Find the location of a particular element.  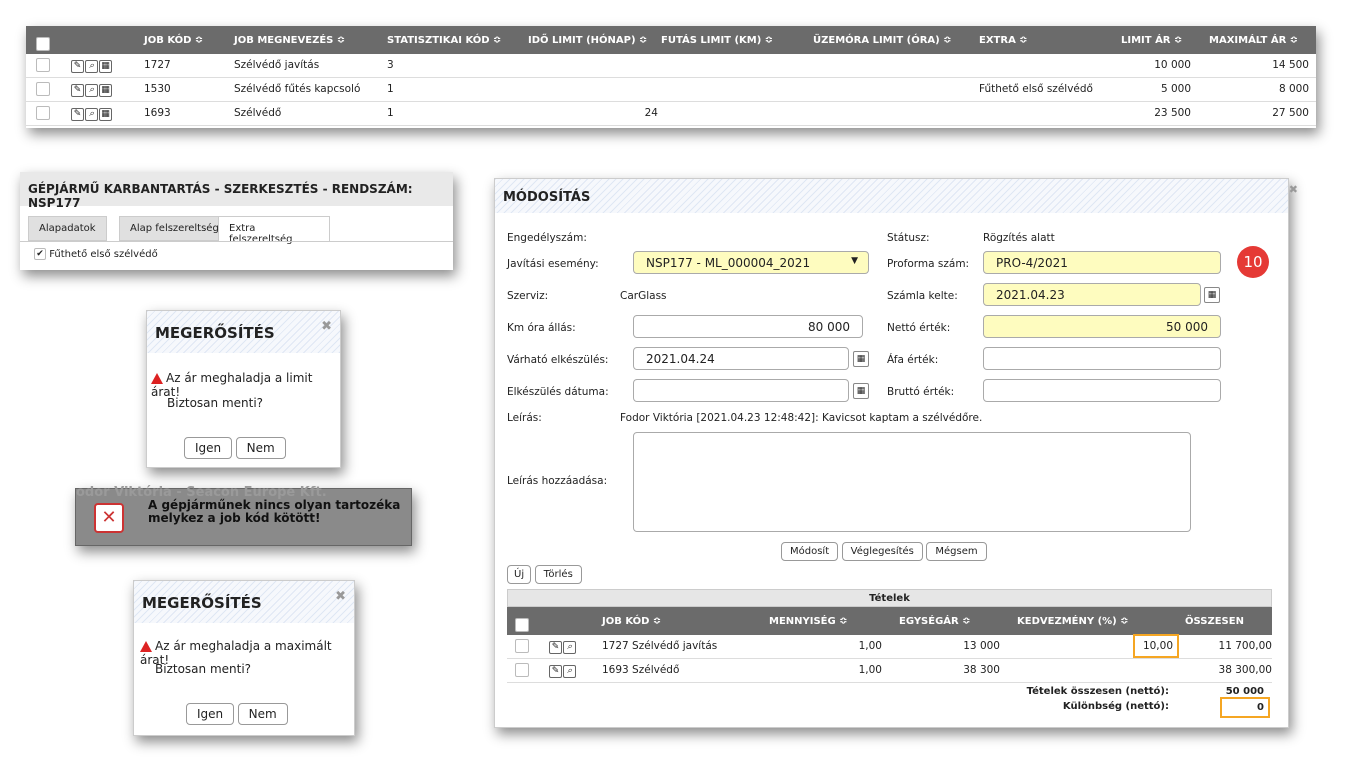

modify-button: Módosít is located at coordinates (810, 551).